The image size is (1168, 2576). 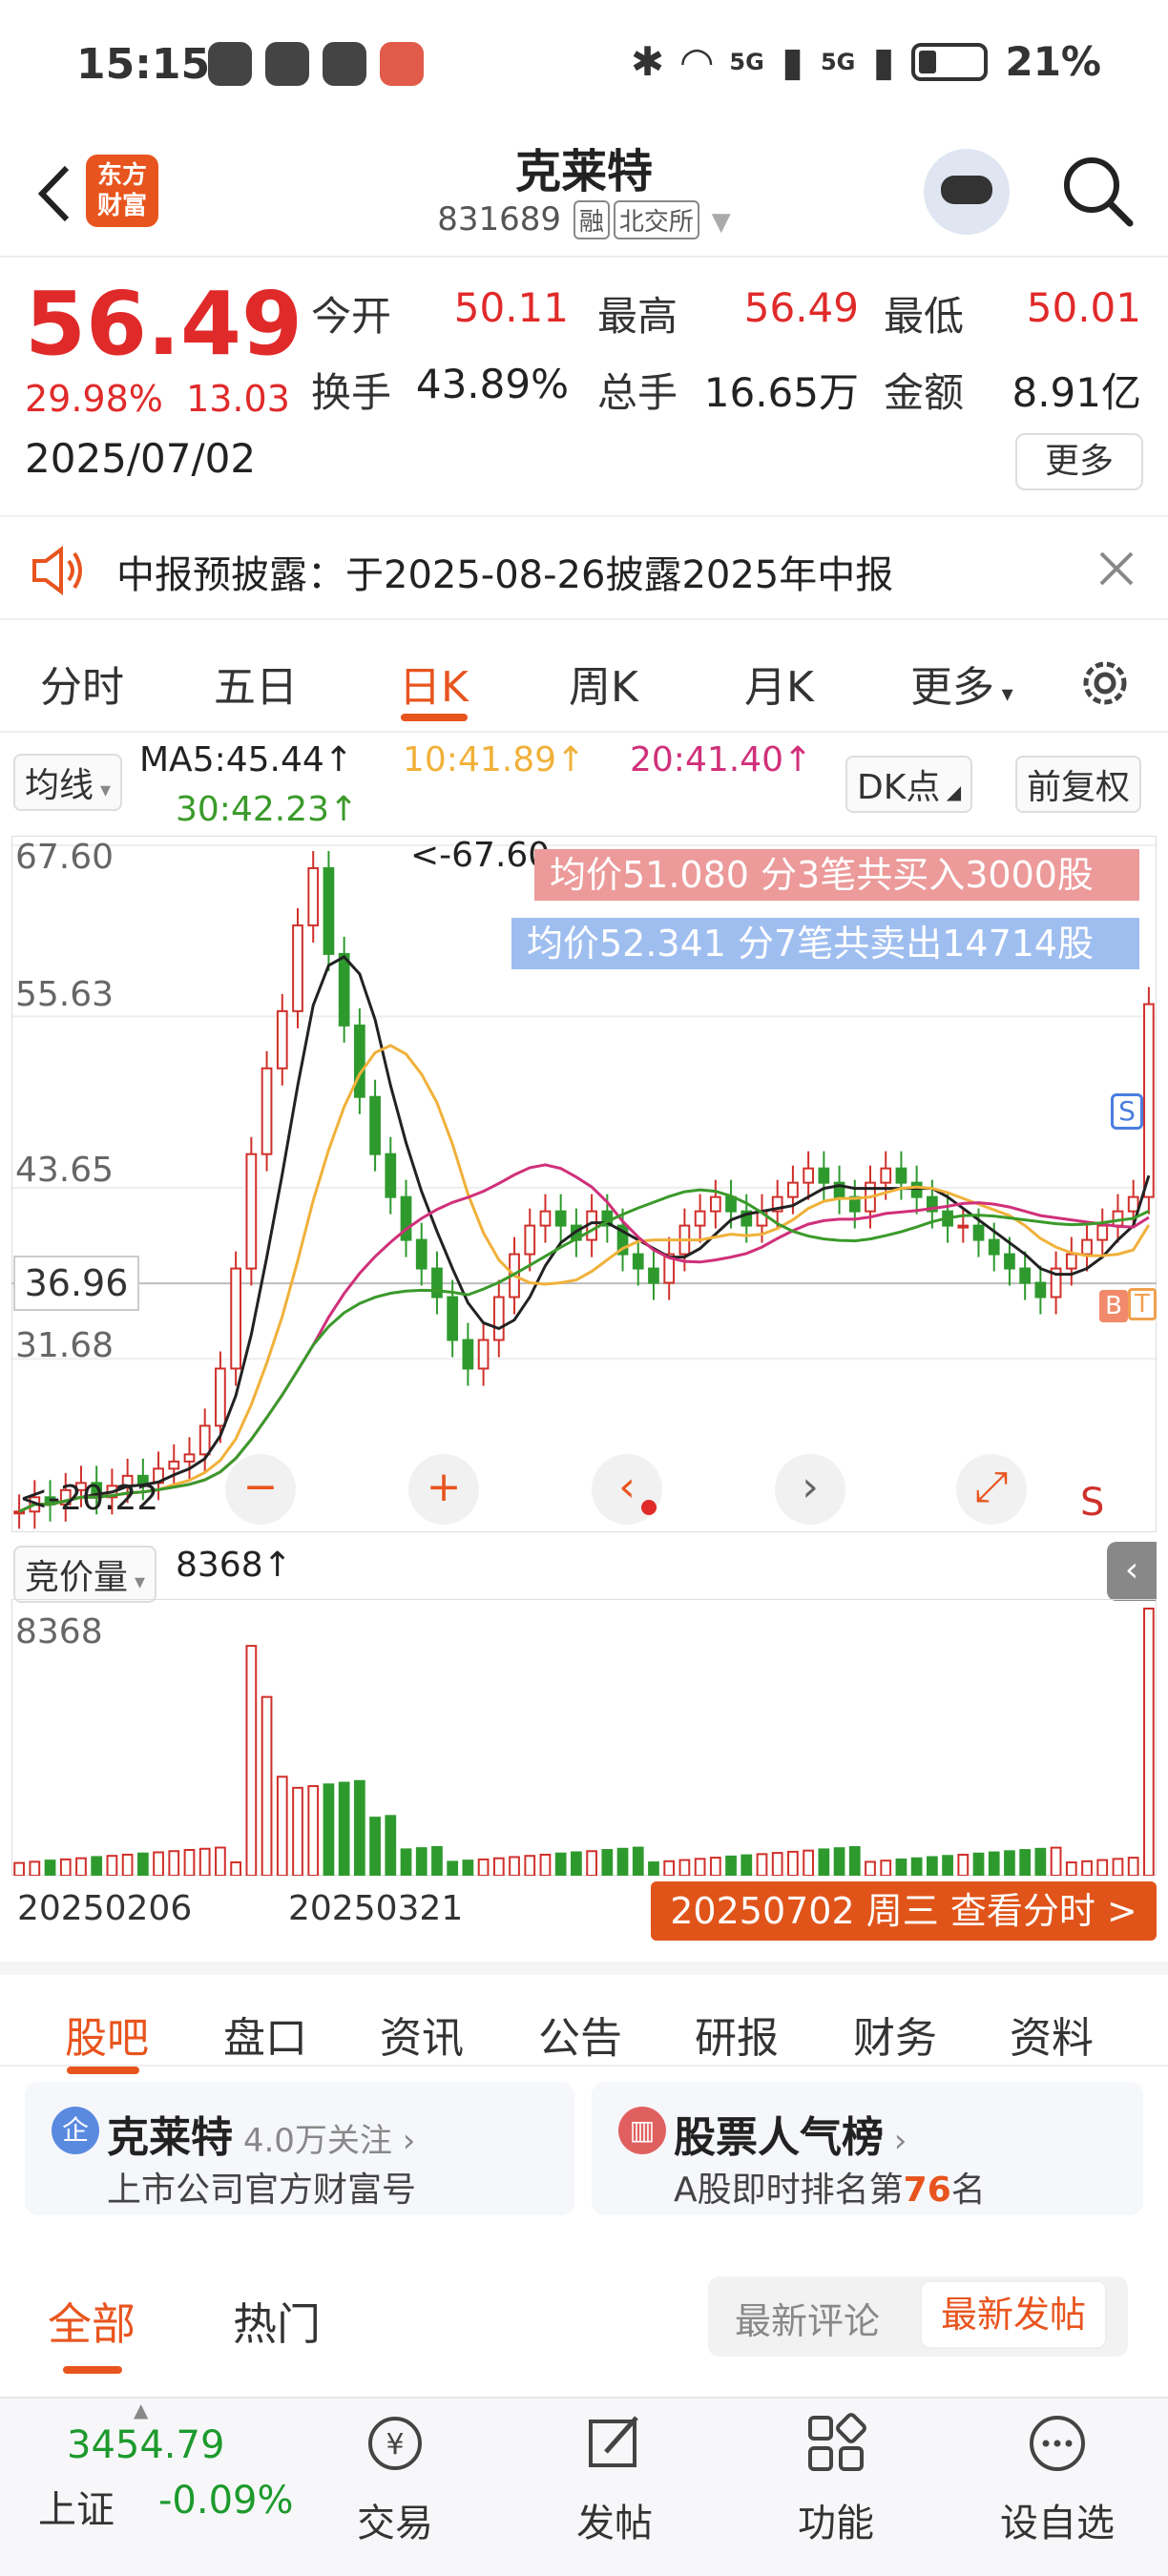 What do you see at coordinates (1076, 392) in the screenshot?
I see `amount-value: 8.91亿` at bounding box center [1076, 392].